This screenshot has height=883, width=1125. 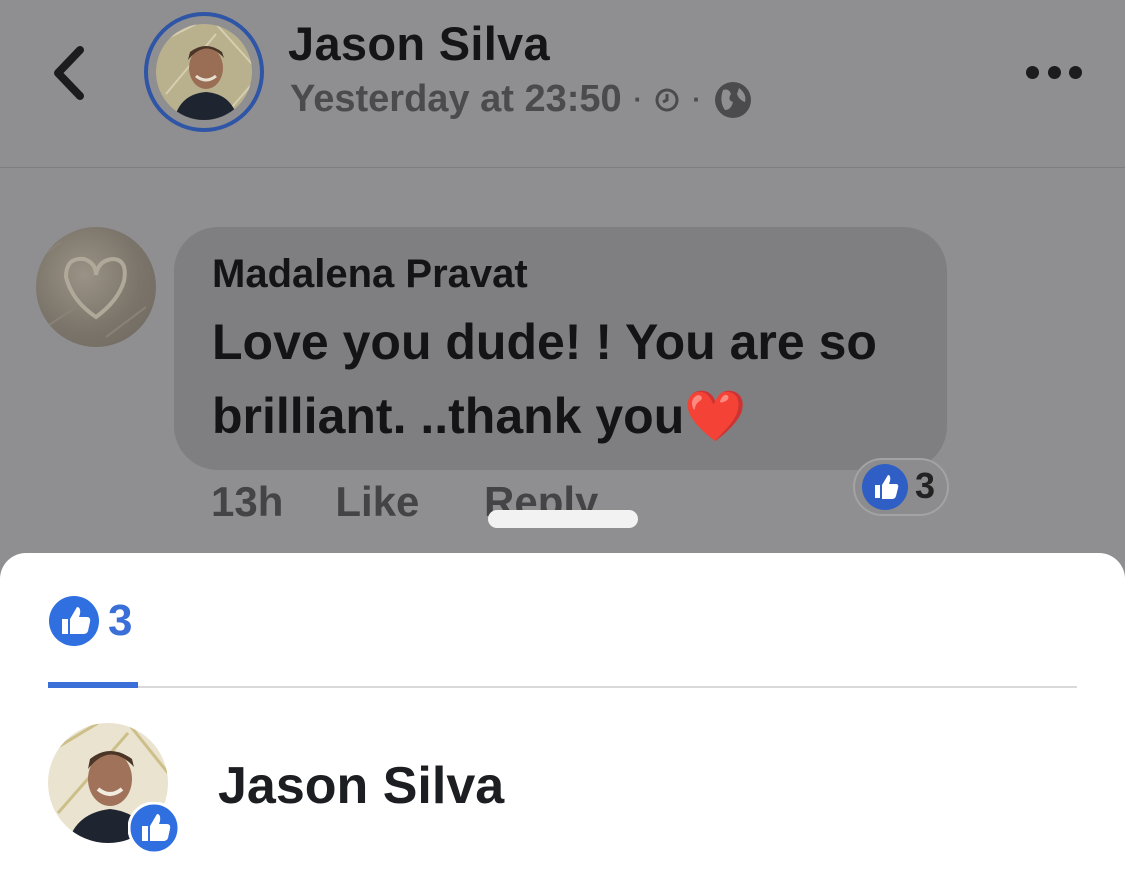 What do you see at coordinates (361, 786) in the screenshot?
I see `reactor-name: Jason Silva` at bounding box center [361, 786].